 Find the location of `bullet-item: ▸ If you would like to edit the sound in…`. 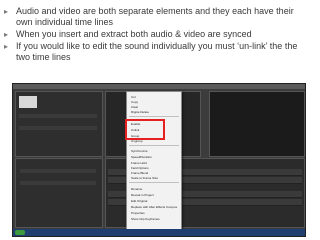

bullet-item: ▸ If you would like to edit the sound in… is located at coordinates (154, 52).